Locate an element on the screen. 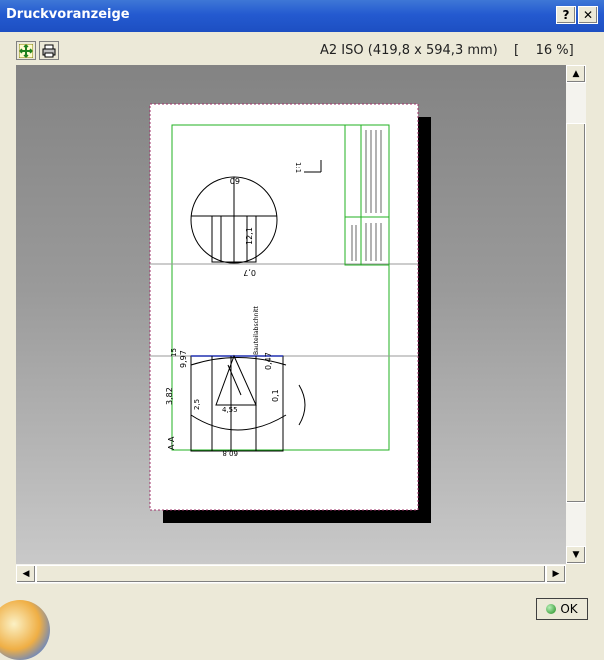 The height and width of the screenshot is (660, 604). arrow-up-icon: ▲ is located at coordinates (576, 74).